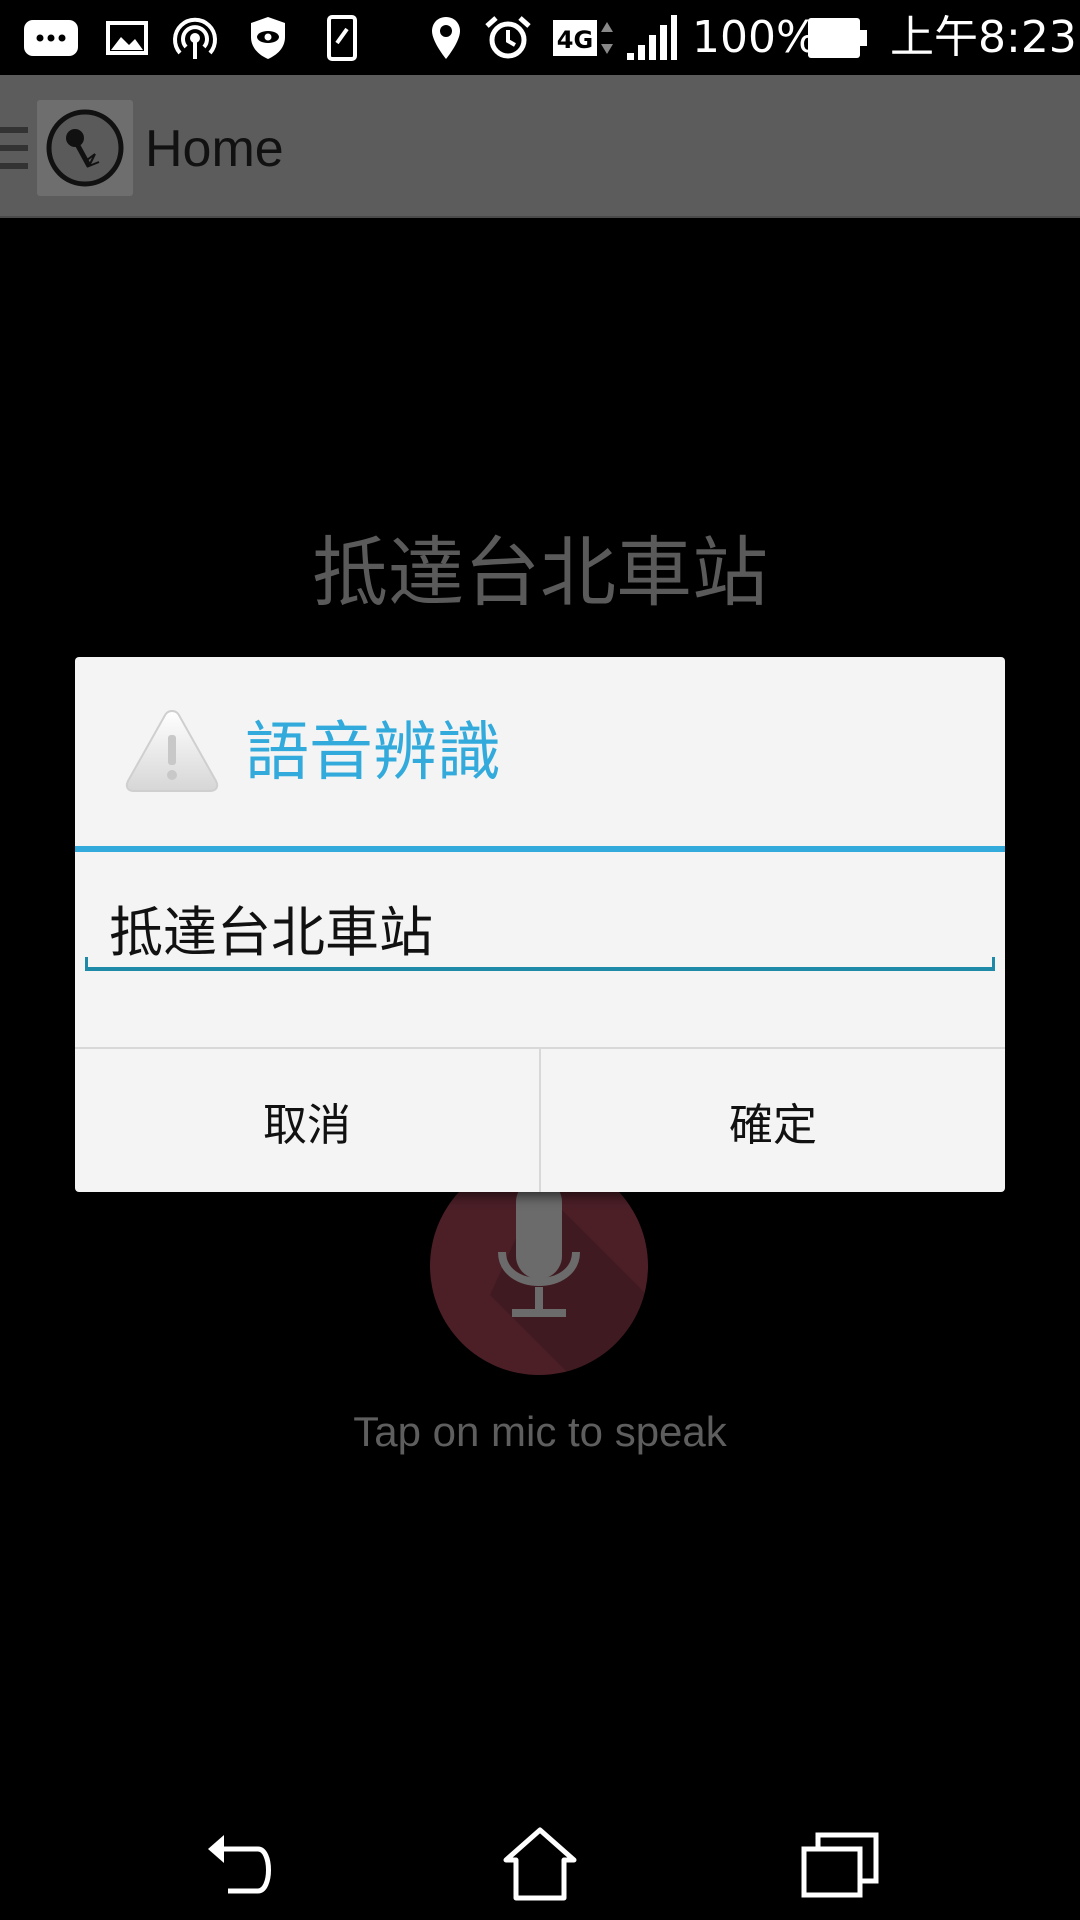  What do you see at coordinates (214, 149) in the screenshot?
I see `app-title: Home` at bounding box center [214, 149].